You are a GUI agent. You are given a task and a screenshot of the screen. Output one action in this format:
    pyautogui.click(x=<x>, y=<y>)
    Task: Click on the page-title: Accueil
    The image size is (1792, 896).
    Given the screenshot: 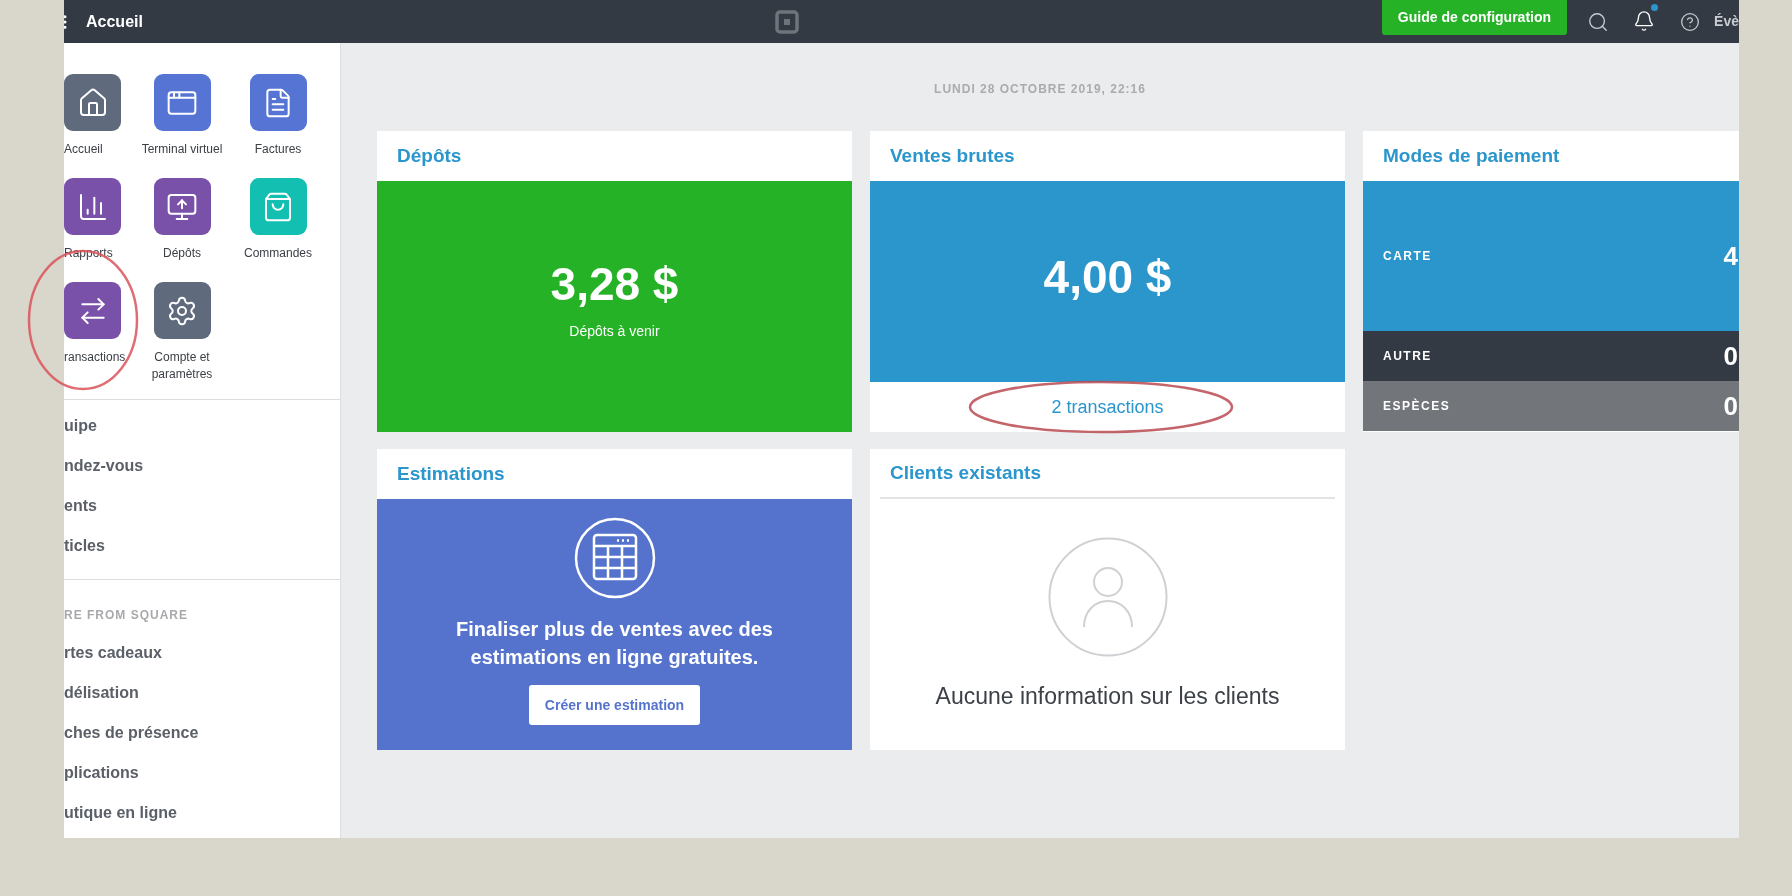 What is the action you would take?
    pyautogui.click(x=114, y=21)
    